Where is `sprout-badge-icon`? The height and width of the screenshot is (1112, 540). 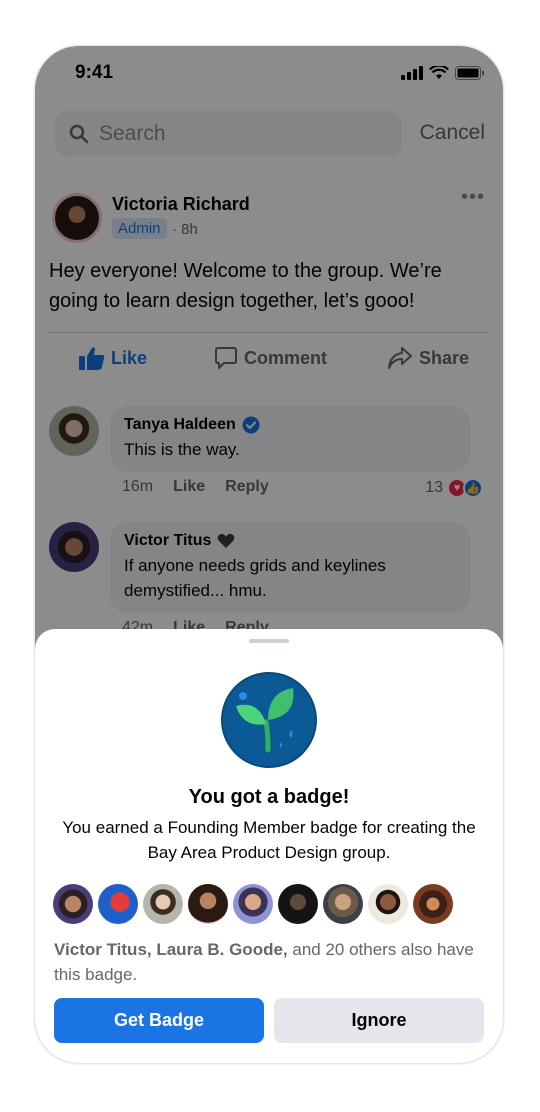
sprout-badge-icon is located at coordinates (269, 720).